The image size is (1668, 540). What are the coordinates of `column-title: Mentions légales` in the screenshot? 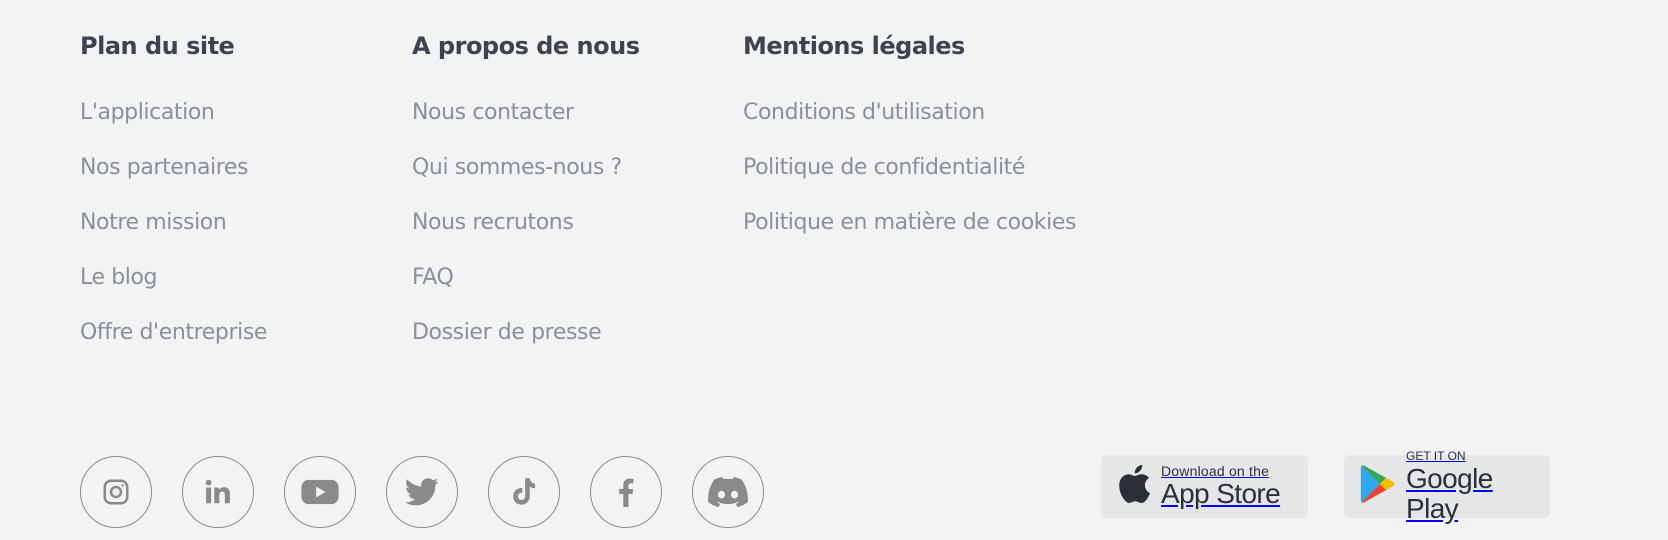 It's located at (854, 46).